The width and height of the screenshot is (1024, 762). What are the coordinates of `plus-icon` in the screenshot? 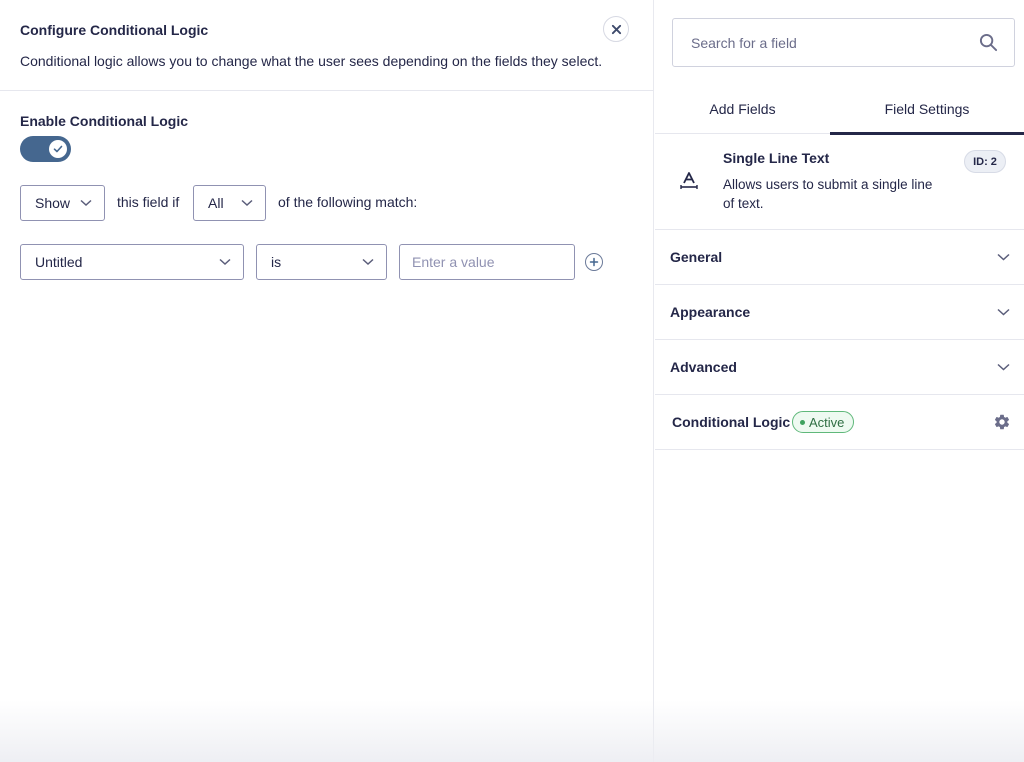 It's located at (594, 262).